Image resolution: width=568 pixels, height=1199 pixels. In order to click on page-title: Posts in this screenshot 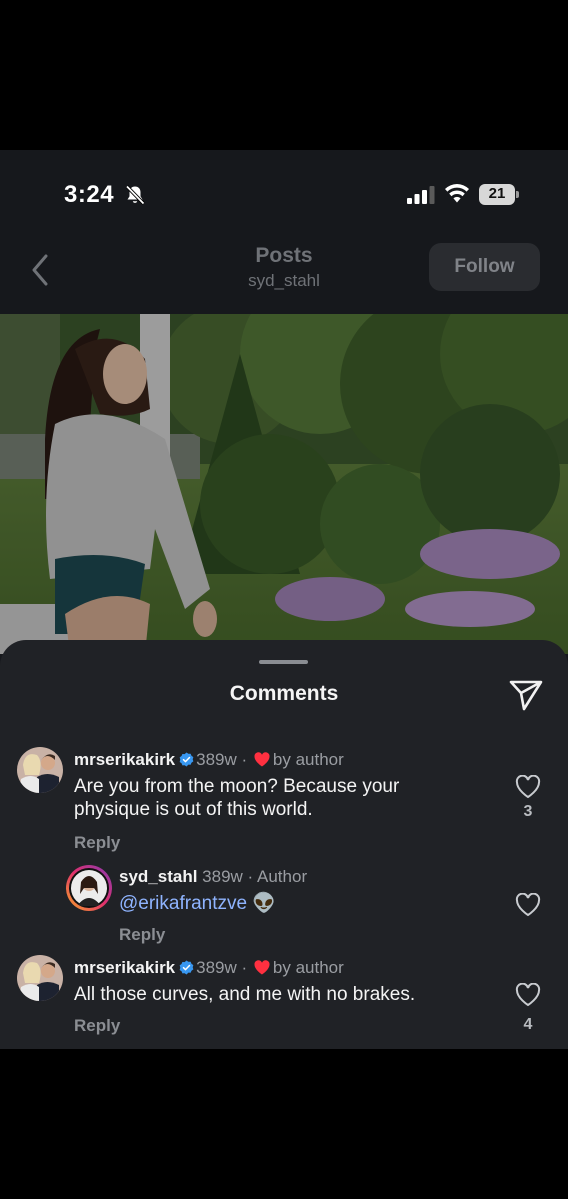, I will do `click(284, 255)`.